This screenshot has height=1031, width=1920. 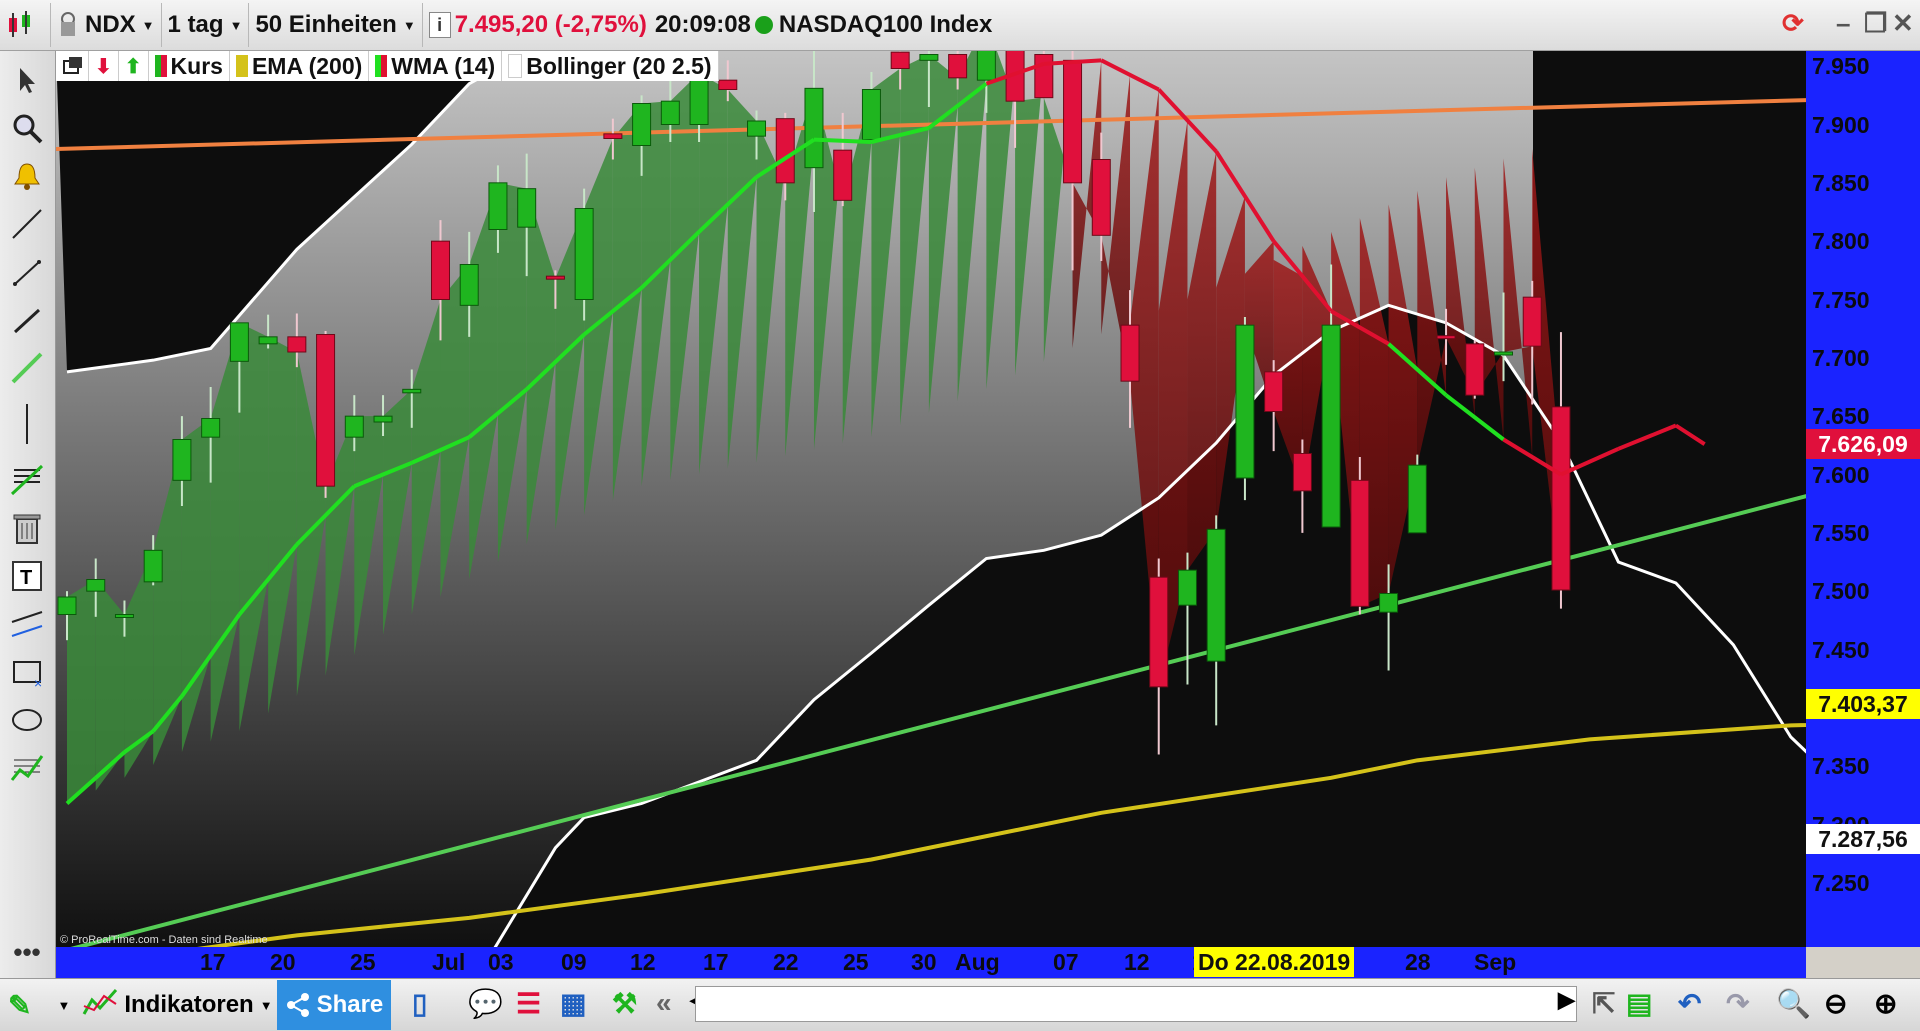 I want to click on sync-icon: ⟳, so click(x=1793, y=23).